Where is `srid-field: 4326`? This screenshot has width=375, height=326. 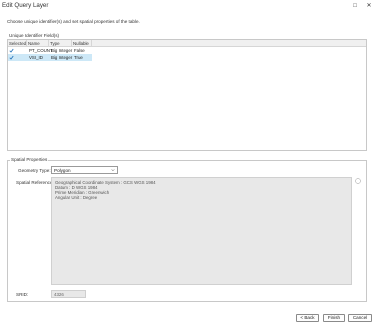 srid-field: 4326 is located at coordinates (68, 294).